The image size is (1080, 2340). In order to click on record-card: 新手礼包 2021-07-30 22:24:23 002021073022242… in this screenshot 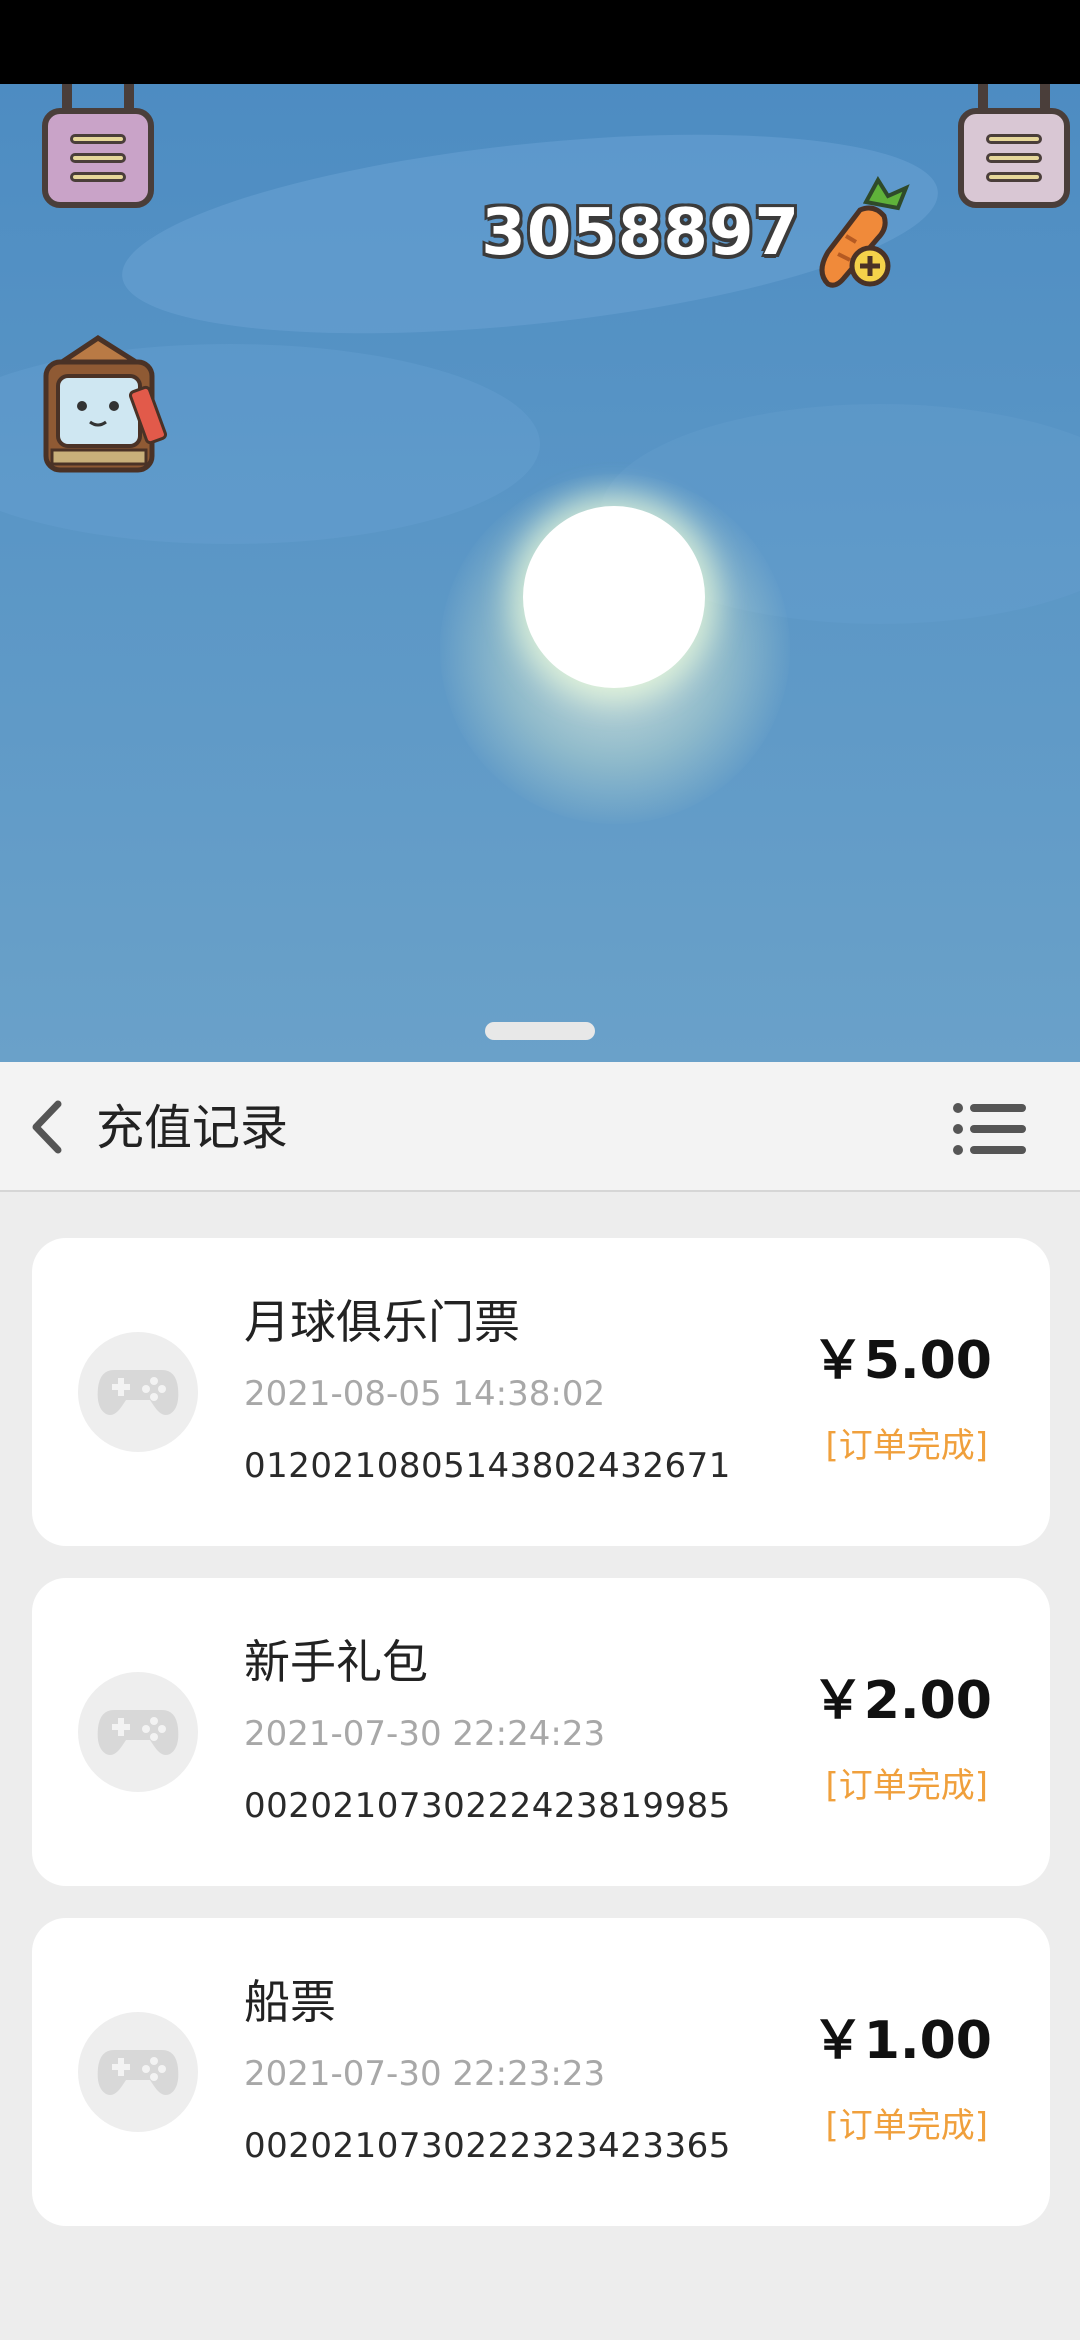, I will do `click(541, 1732)`.